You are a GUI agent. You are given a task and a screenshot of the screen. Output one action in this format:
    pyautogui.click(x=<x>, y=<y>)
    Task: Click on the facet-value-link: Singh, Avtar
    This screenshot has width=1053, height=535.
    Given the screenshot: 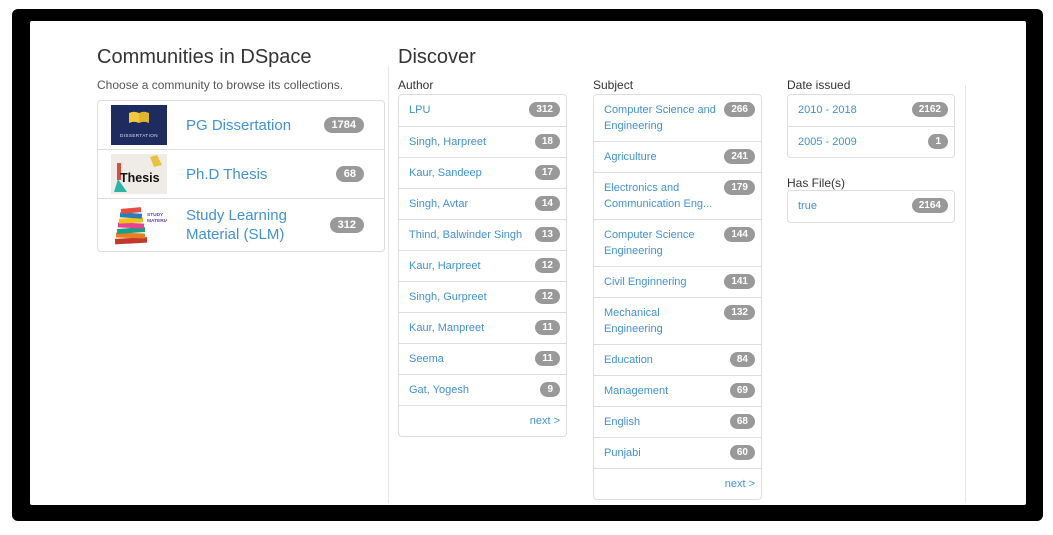 What is the action you would take?
    pyautogui.click(x=438, y=204)
    